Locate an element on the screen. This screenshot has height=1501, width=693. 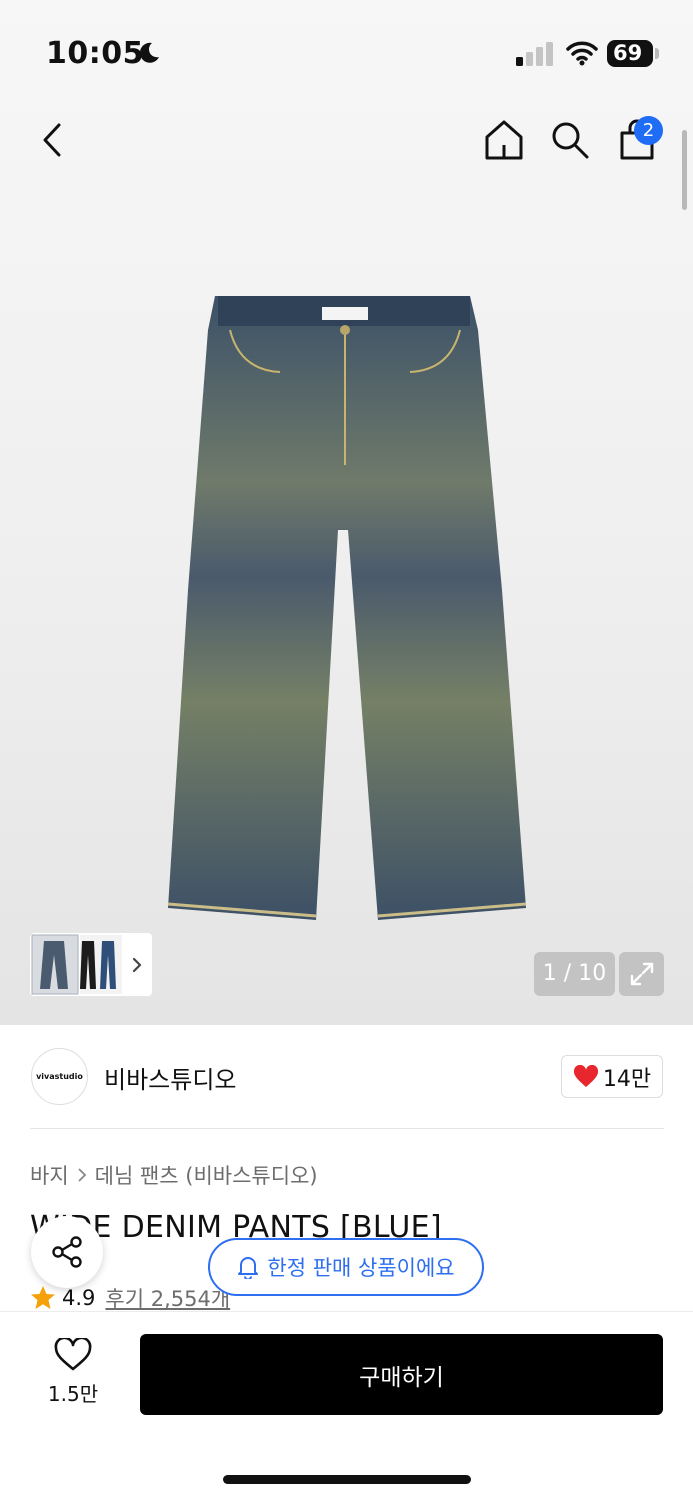
limited-sale-text: 한정 판매 상품이에요 is located at coordinates (361, 1268).